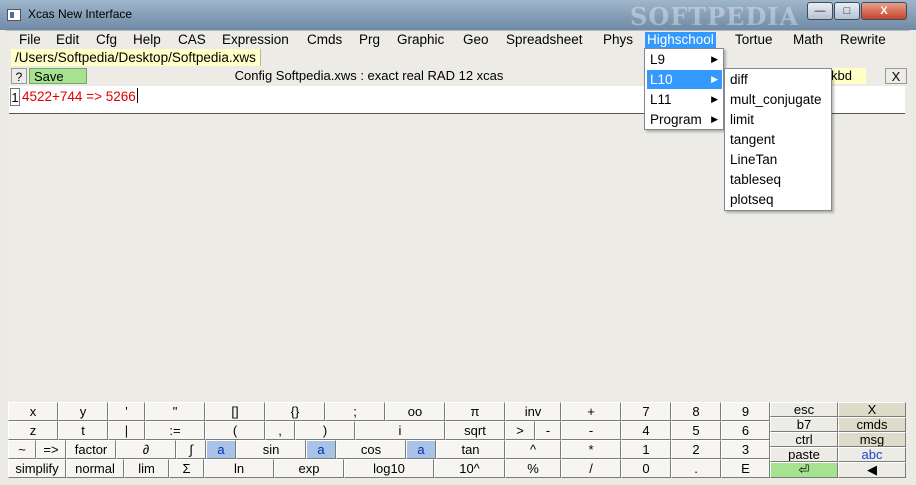 The width and height of the screenshot is (916, 485). Describe the element at coordinates (475, 411) in the screenshot. I see `key-pi: π` at that location.